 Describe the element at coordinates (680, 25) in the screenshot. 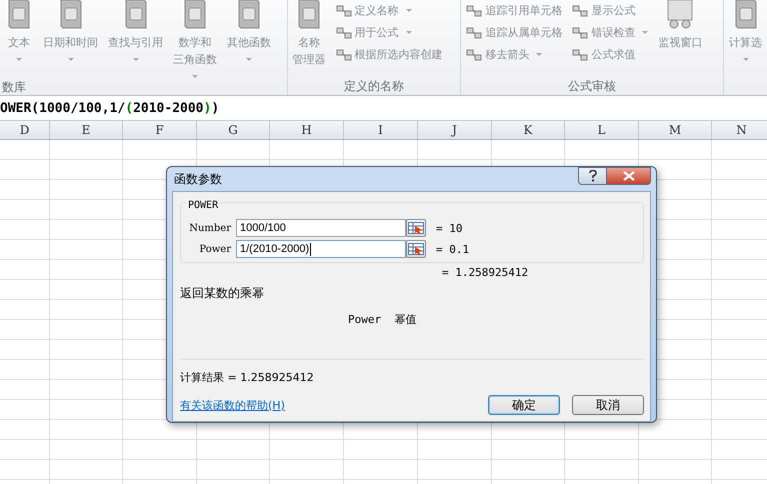

I see `ribbon-button: 监视窗口` at that location.